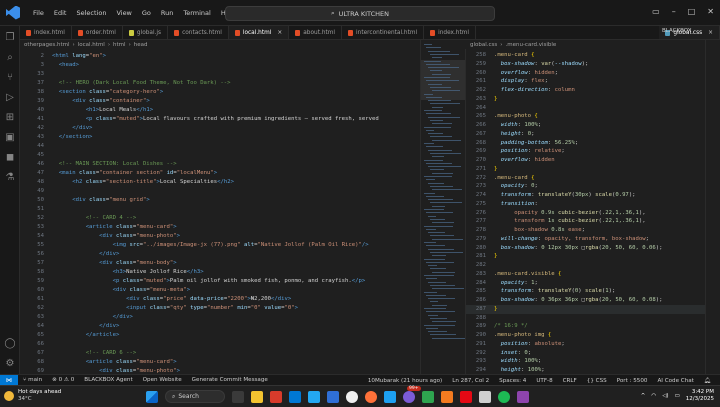 The width and height of the screenshot is (720, 407). Describe the element at coordinates (152, 396) in the screenshot. I see `windows-start-icon` at that location.